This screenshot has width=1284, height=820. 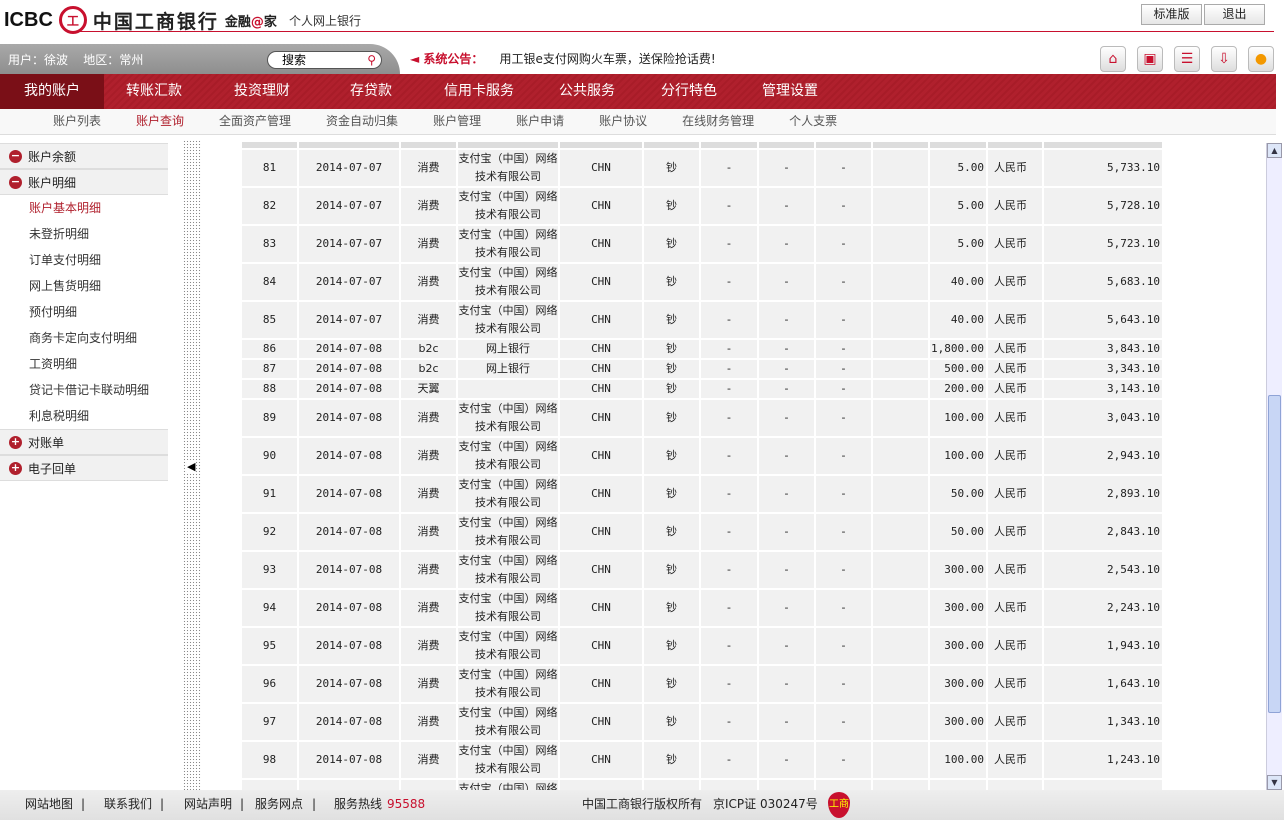 What do you see at coordinates (84, 338) in the screenshot?
I see `sidebar-item: 商务卡定向支付明细` at bounding box center [84, 338].